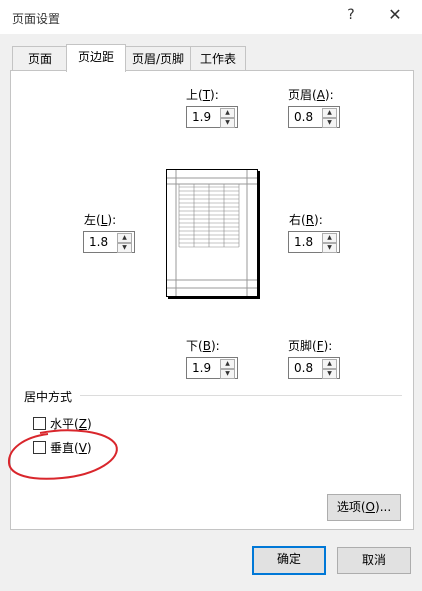  I want to click on close-icon: ✕, so click(395, 14).